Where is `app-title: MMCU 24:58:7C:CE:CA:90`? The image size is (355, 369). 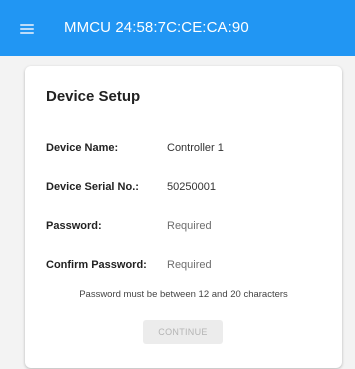 app-title: MMCU 24:58:7C:CE:CA:90 is located at coordinates (156, 27).